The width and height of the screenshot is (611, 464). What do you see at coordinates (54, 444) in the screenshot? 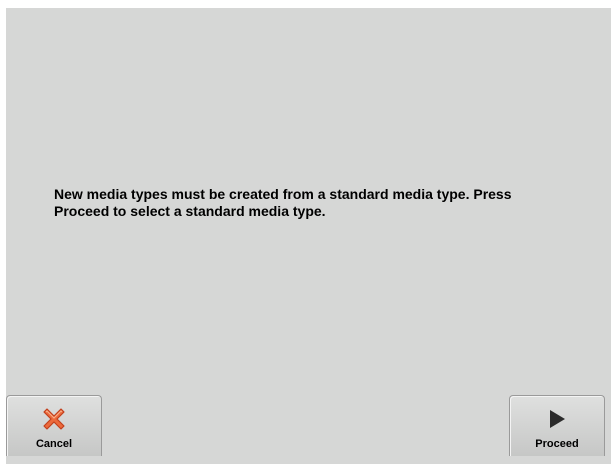
I see `cancel-label: Cancel` at bounding box center [54, 444].